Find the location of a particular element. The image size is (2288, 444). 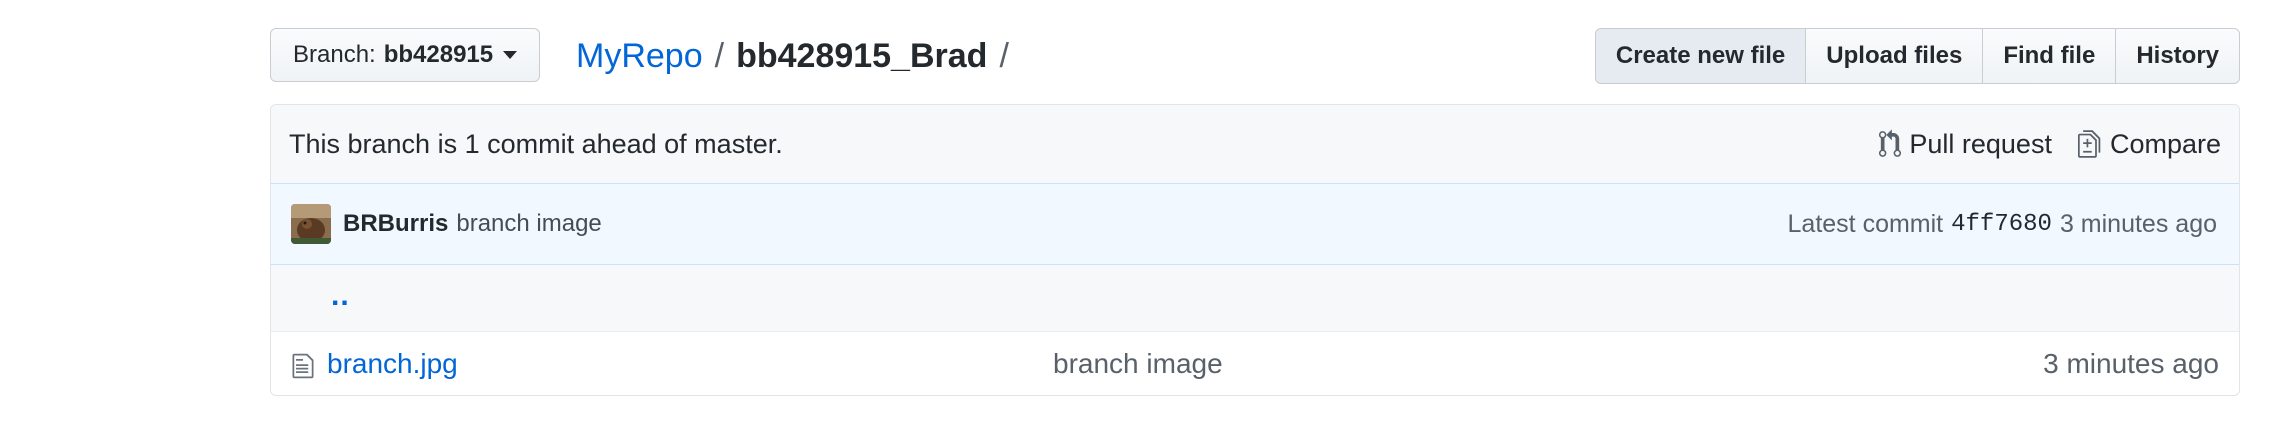

table-row: branch.jpg branch image 3 minutes ago is located at coordinates (1255, 363).